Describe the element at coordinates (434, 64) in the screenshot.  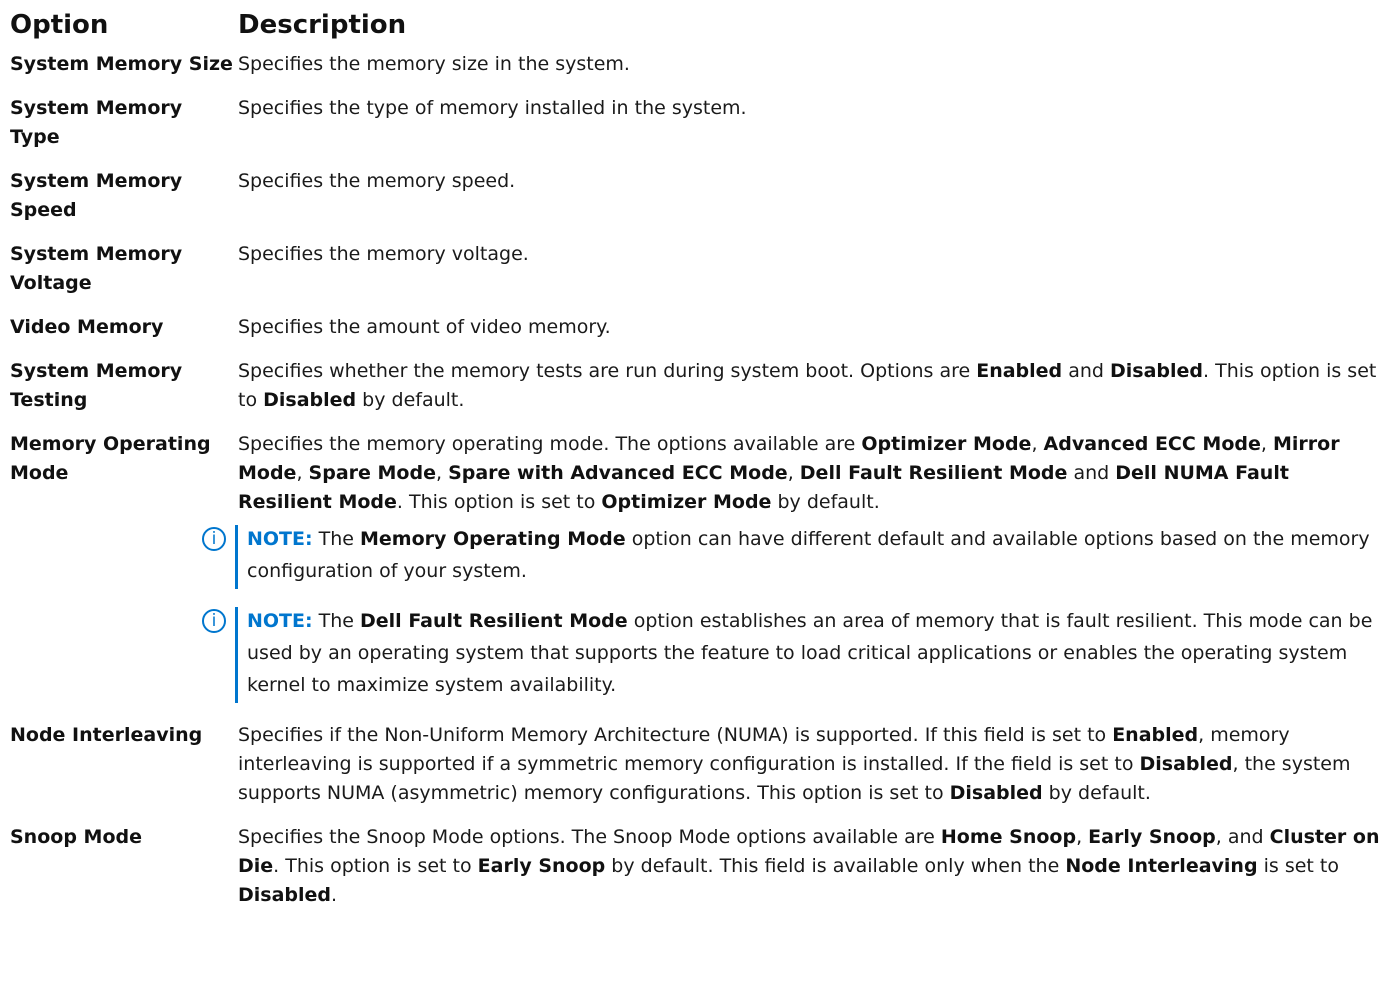
I see `option-description: Specifies the memory size in the system.` at that location.